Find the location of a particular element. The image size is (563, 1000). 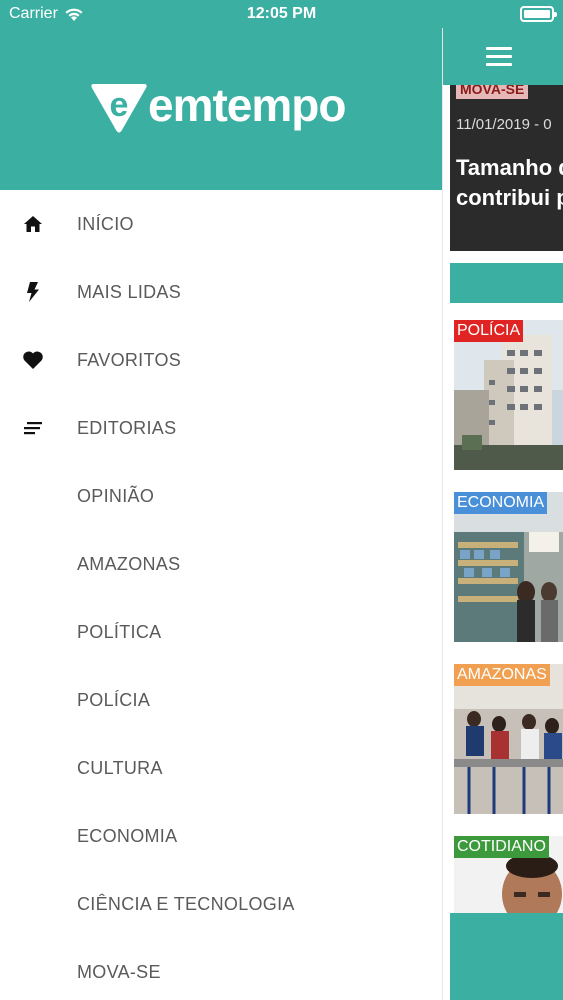

menu-item-label: ECONOMIA is located at coordinates (127, 835).